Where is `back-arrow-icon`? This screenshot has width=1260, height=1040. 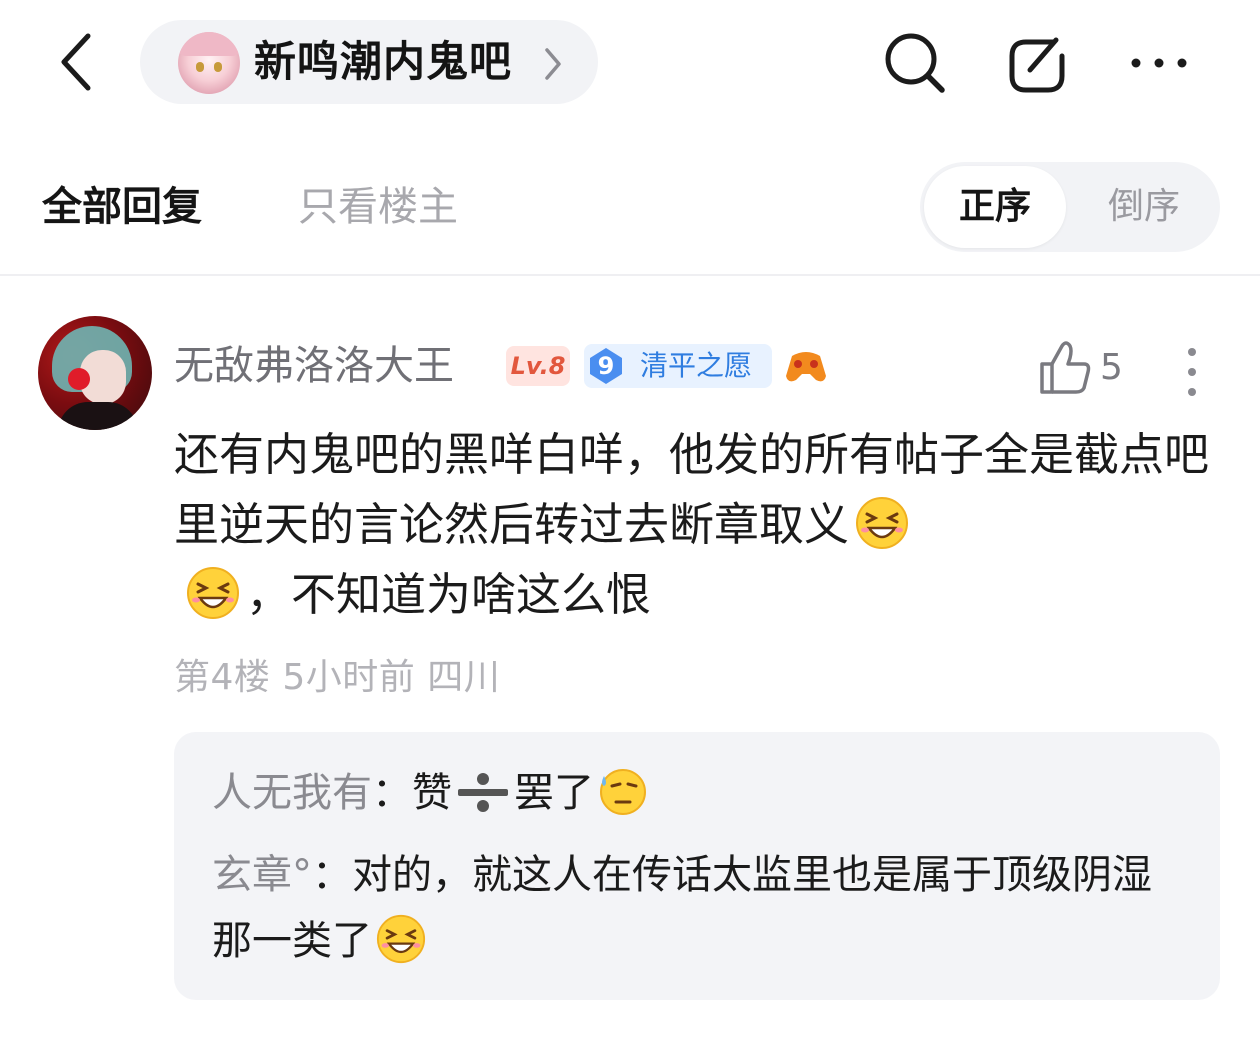 back-arrow-icon is located at coordinates (76, 62).